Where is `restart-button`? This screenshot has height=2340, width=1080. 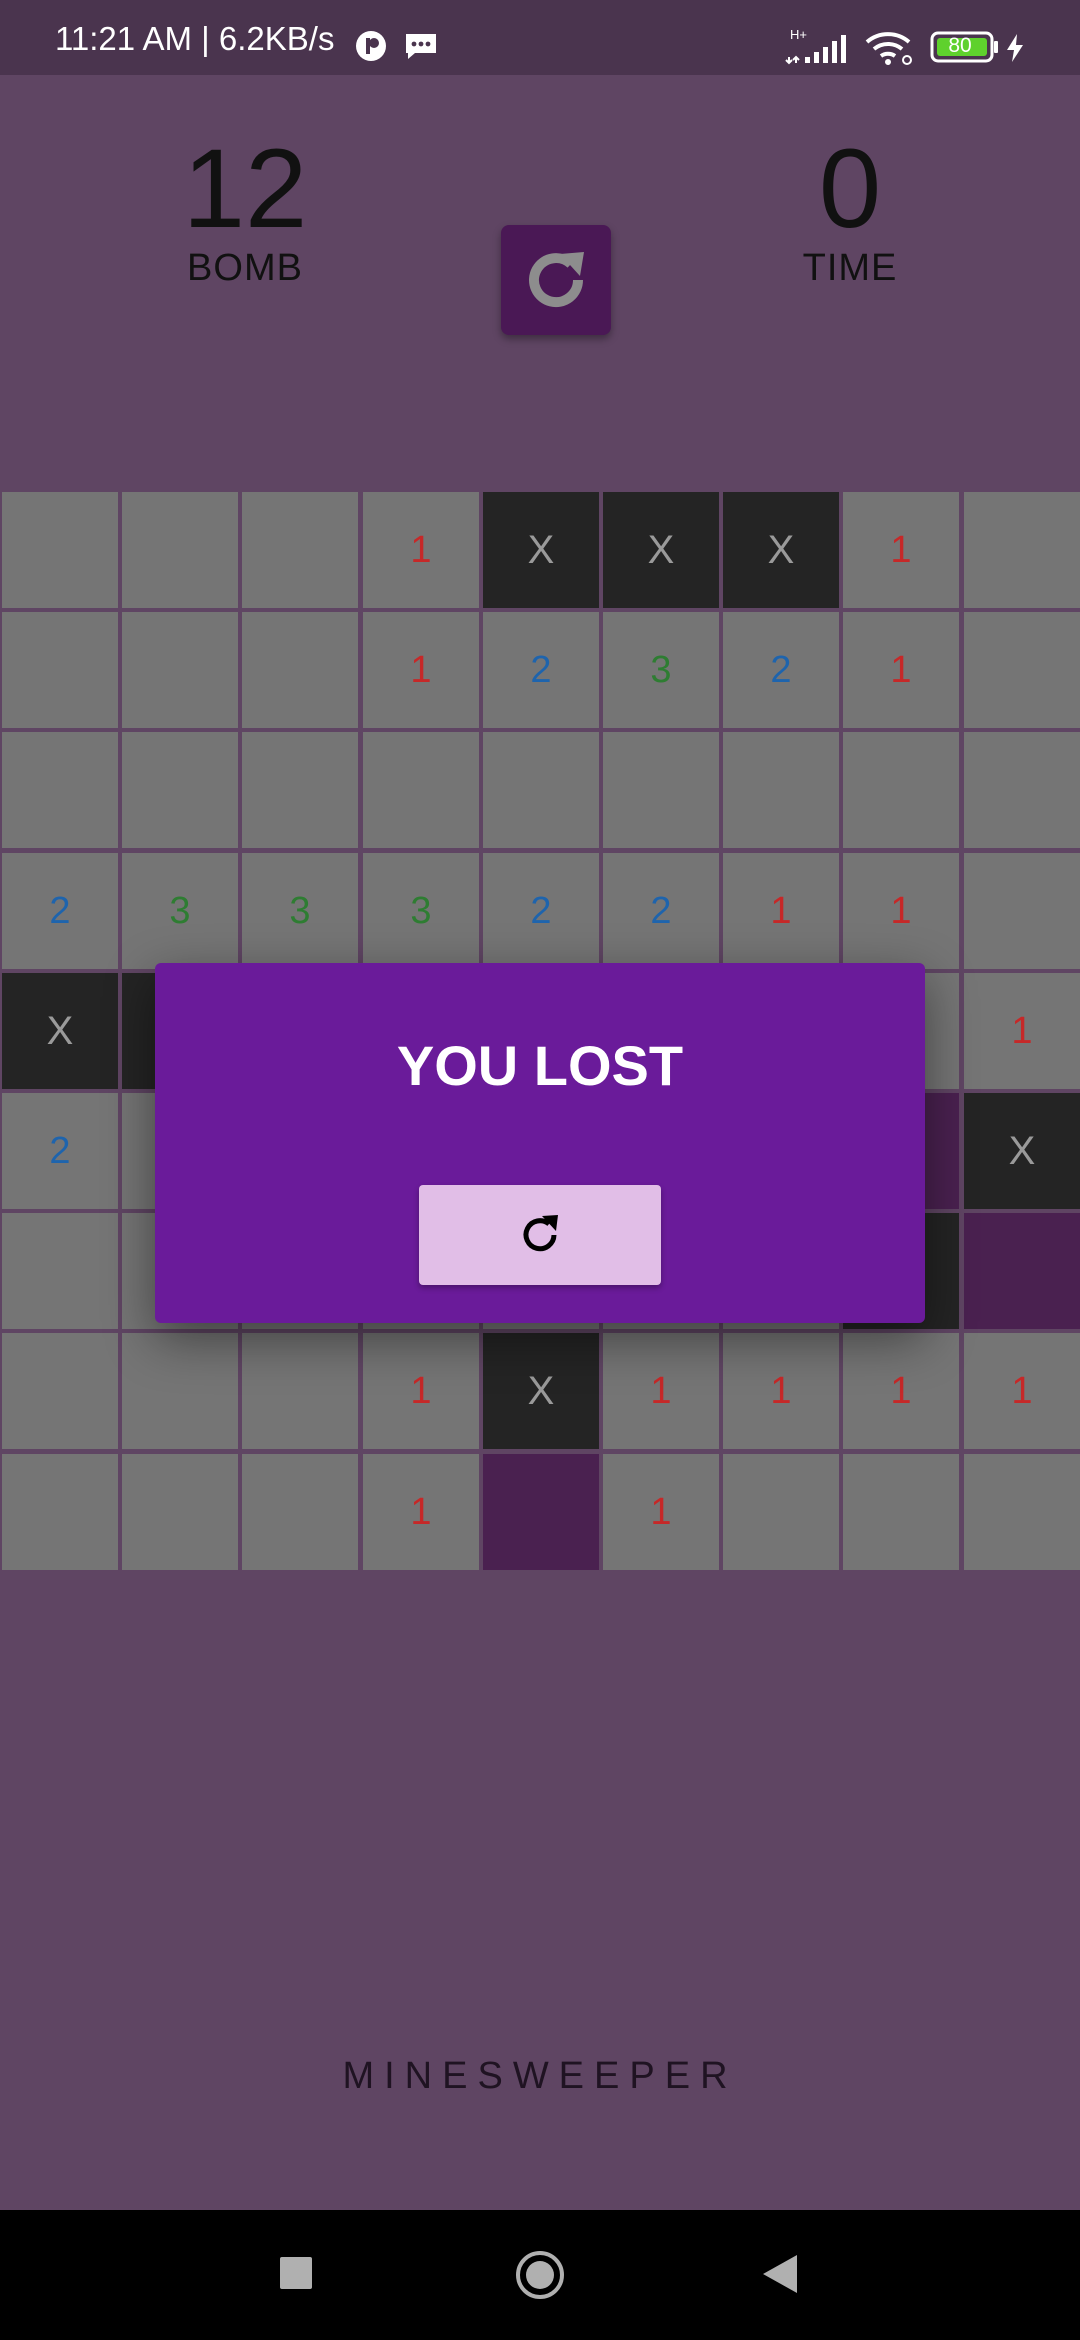 restart-button is located at coordinates (540, 1235).